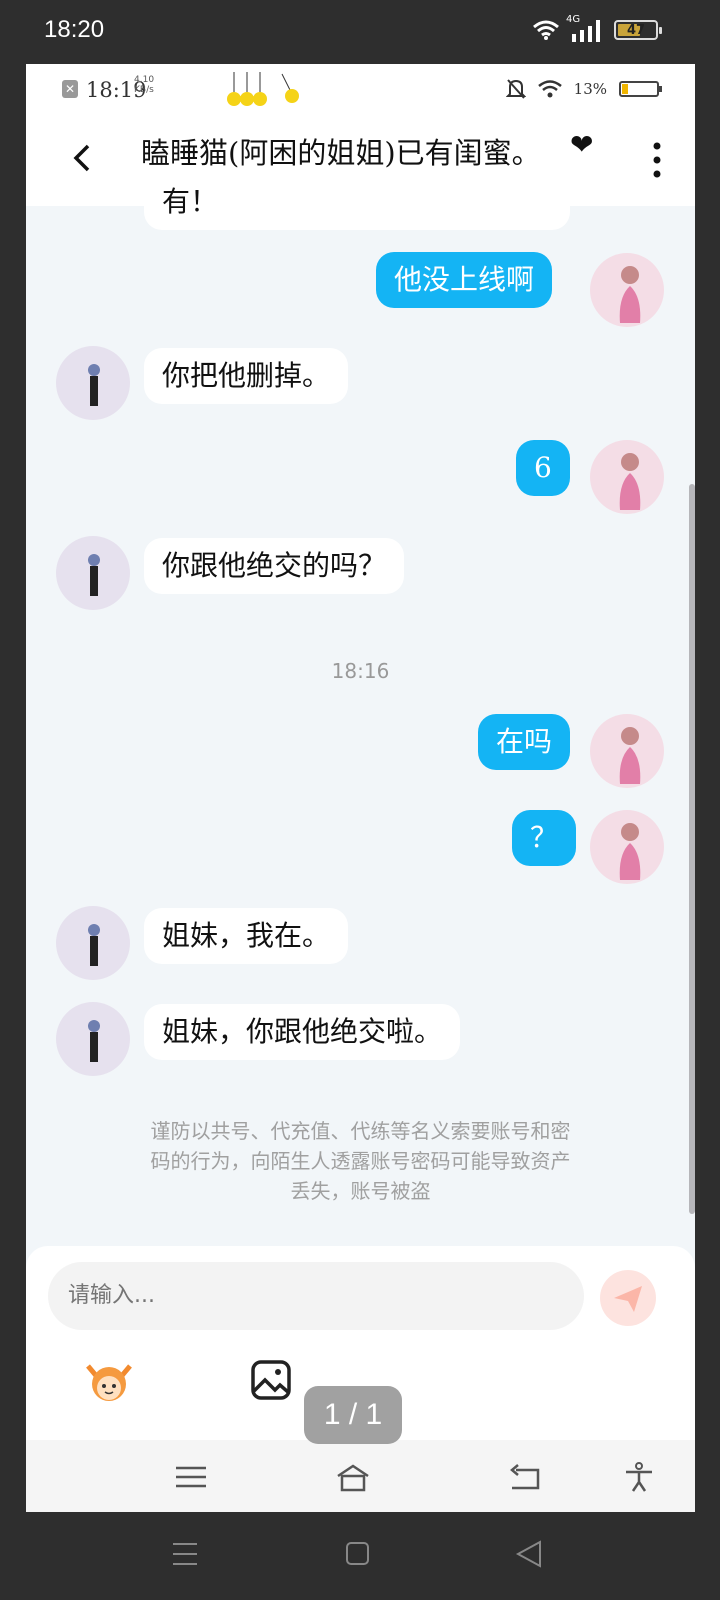 This screenshot has height=1600, width=720. I want to click on message-input, so click(316, 1296).